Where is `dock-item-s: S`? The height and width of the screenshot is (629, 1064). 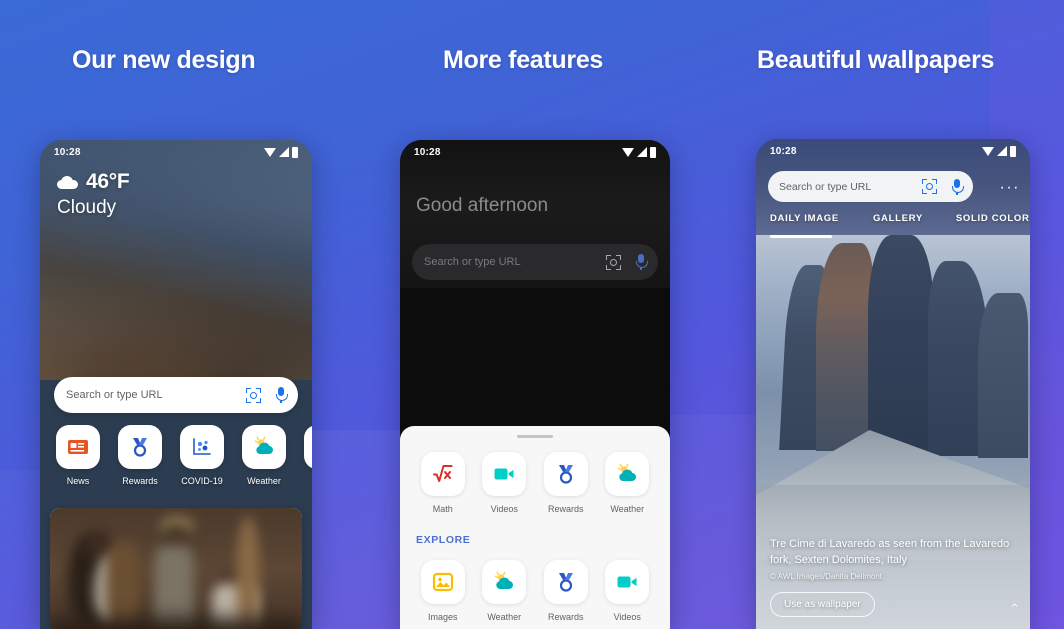
dock-item-s: S is located at coordinates (306, 455).